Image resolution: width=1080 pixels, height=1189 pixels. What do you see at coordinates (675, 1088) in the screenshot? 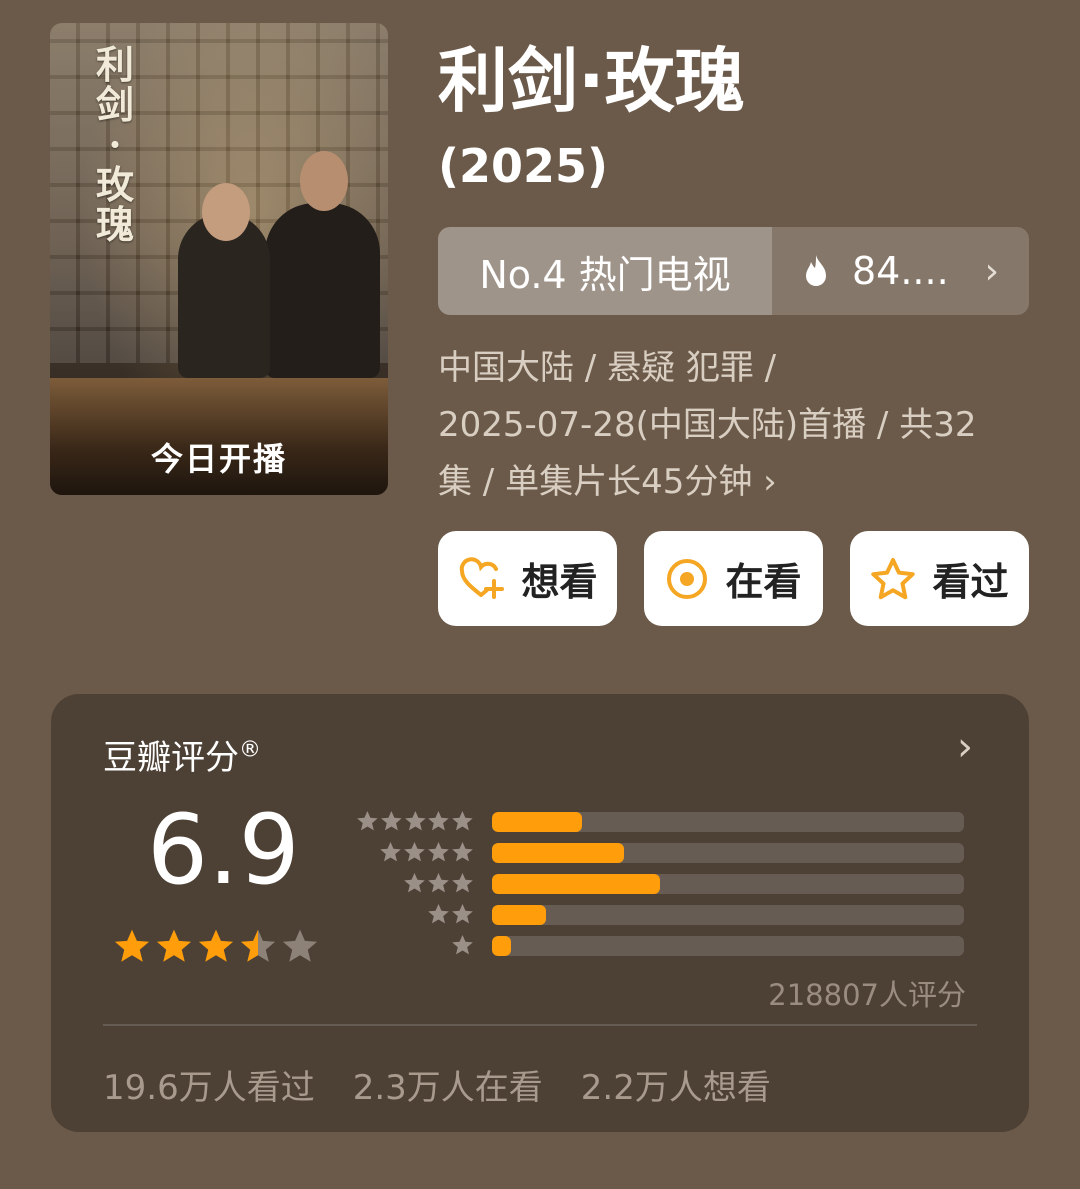
I see `stat-want: 2.2万人想看` at bounding box center [675, 1088].